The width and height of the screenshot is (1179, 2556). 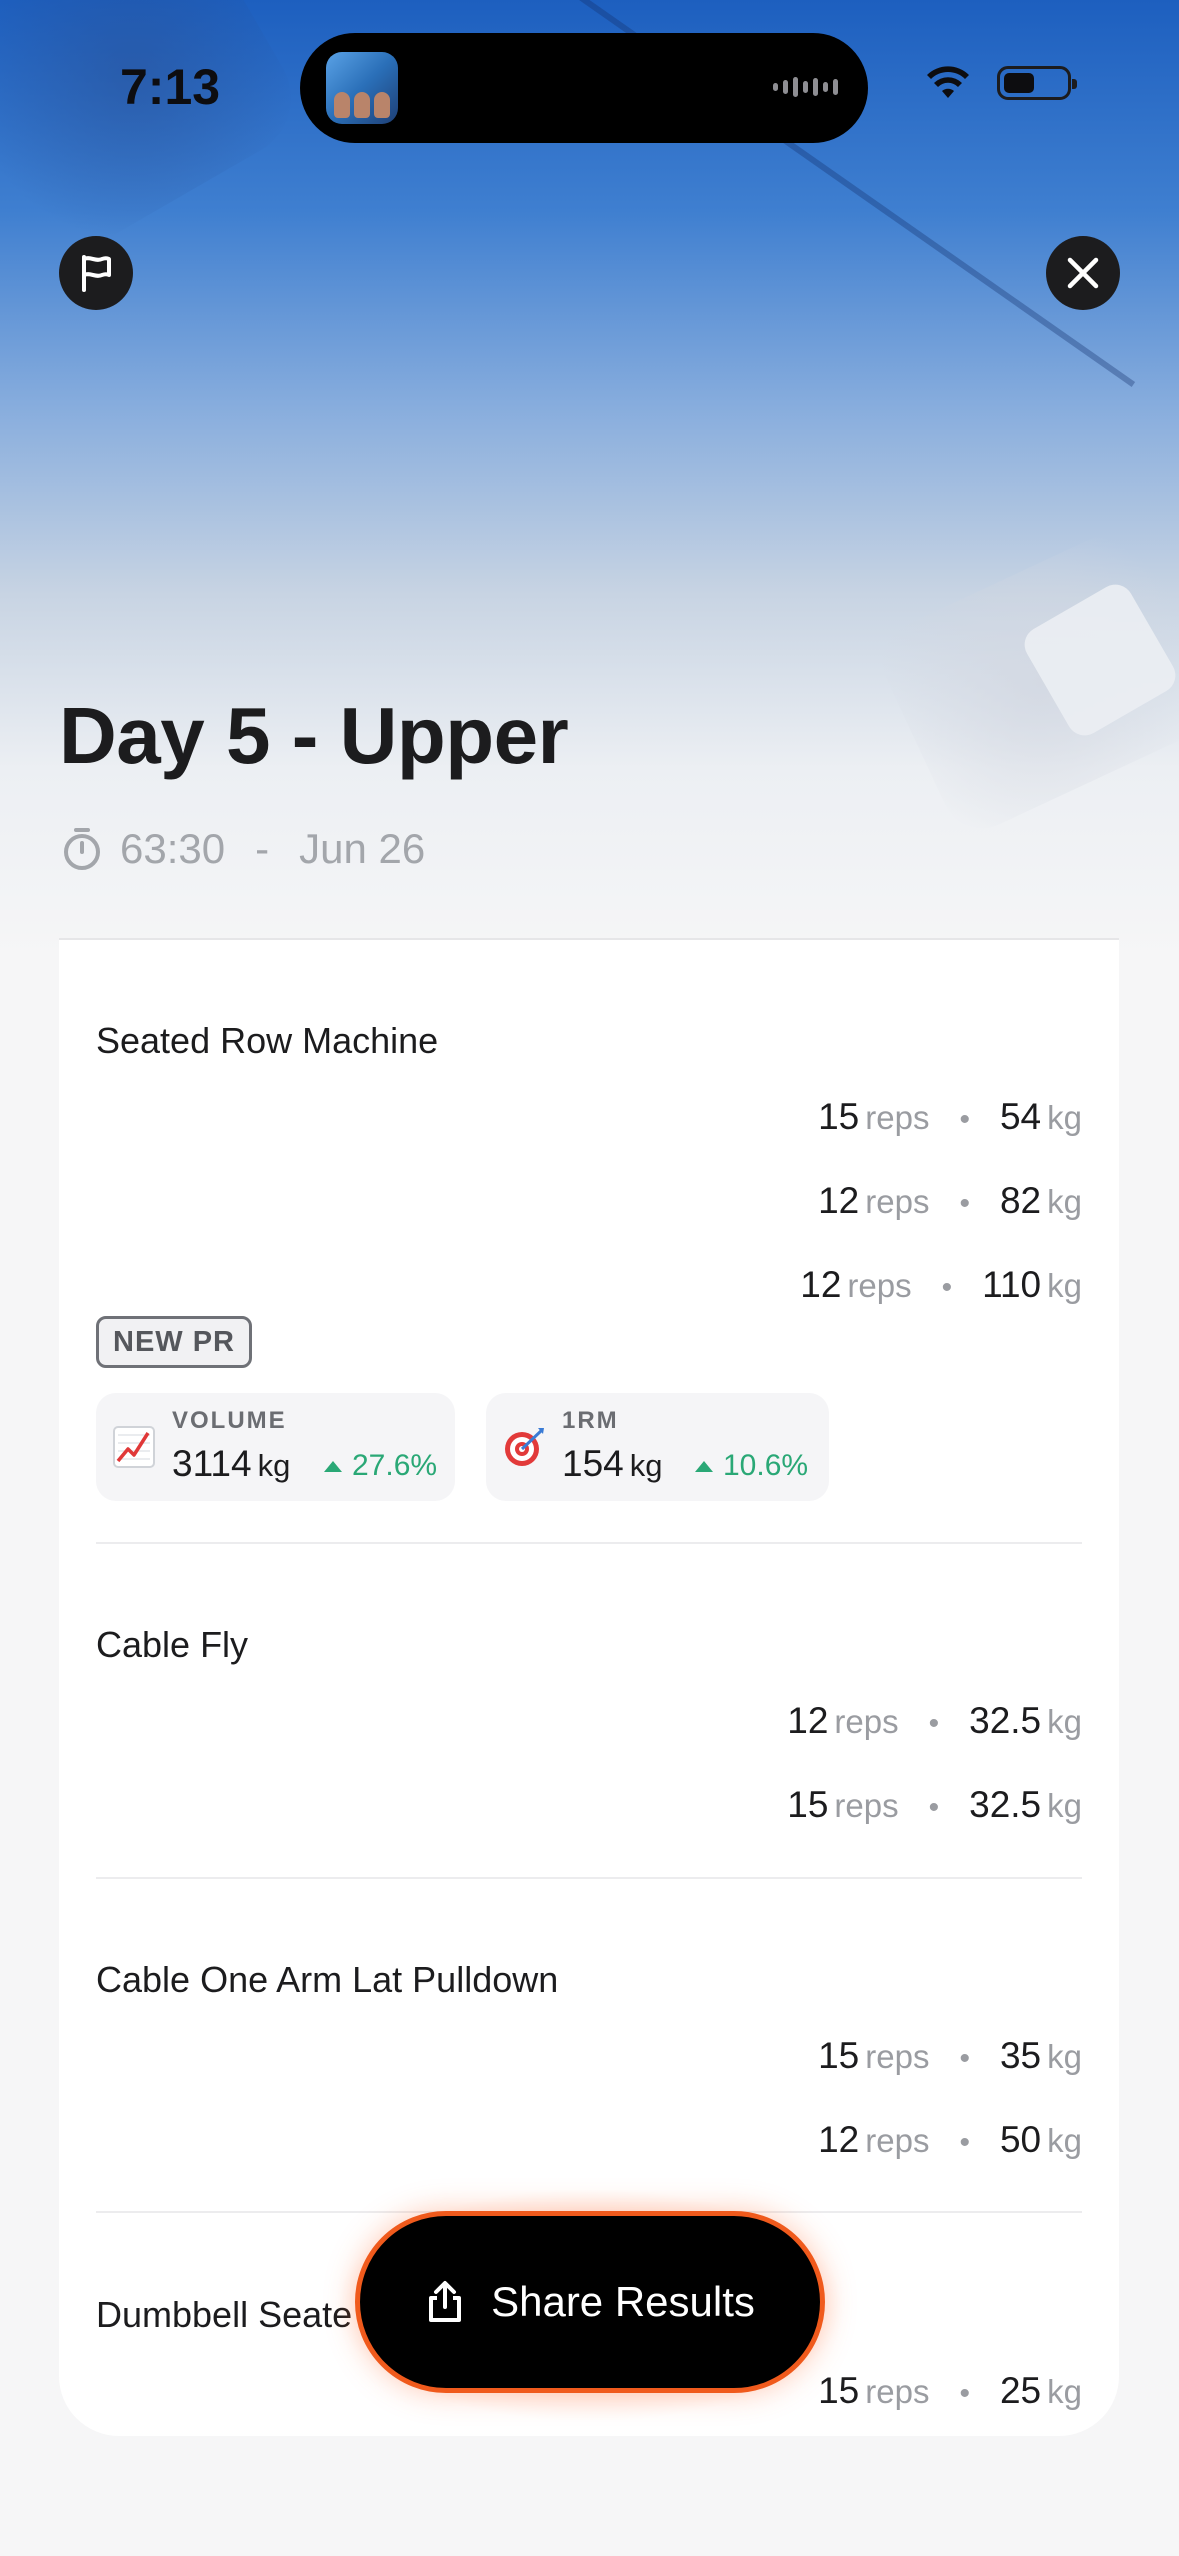 I want to click on podcast-artwork, so click(x=362, y=88).